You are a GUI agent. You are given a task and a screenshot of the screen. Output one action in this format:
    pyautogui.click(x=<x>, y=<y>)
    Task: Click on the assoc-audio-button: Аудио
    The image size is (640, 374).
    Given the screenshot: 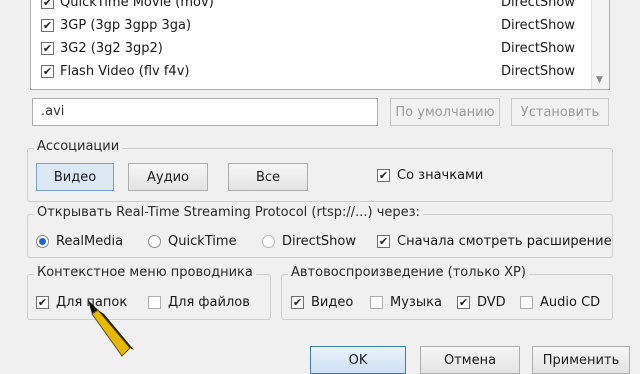 What is the action you would take?
    pyautogui.click(x=168, y=177)
    